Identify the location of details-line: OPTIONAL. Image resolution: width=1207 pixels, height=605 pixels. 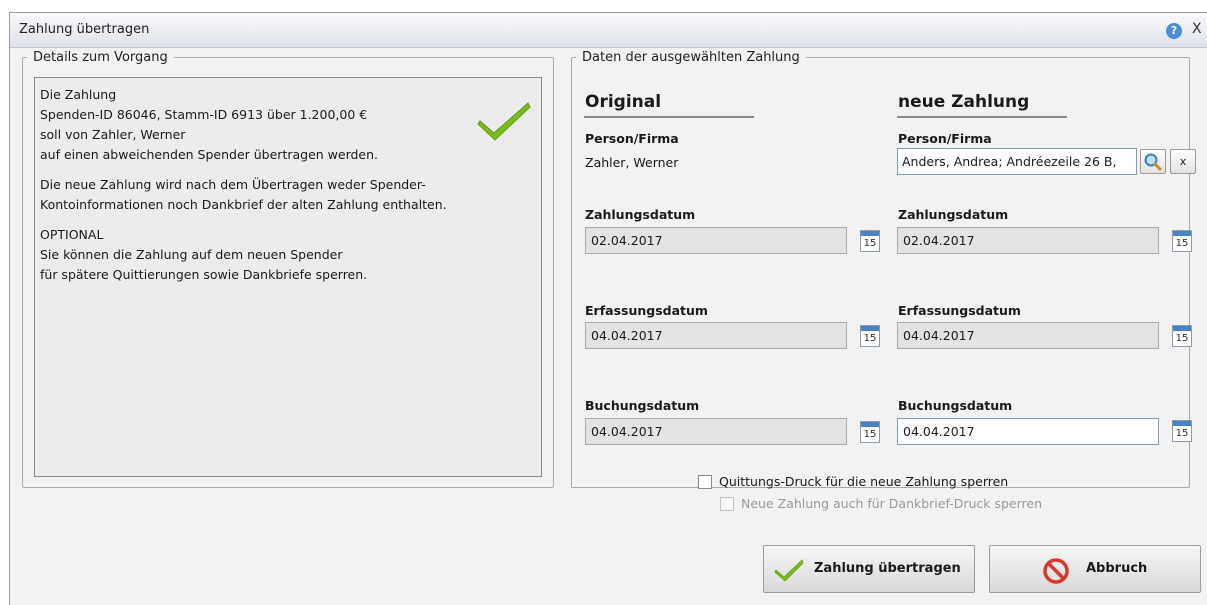
(72, 234).